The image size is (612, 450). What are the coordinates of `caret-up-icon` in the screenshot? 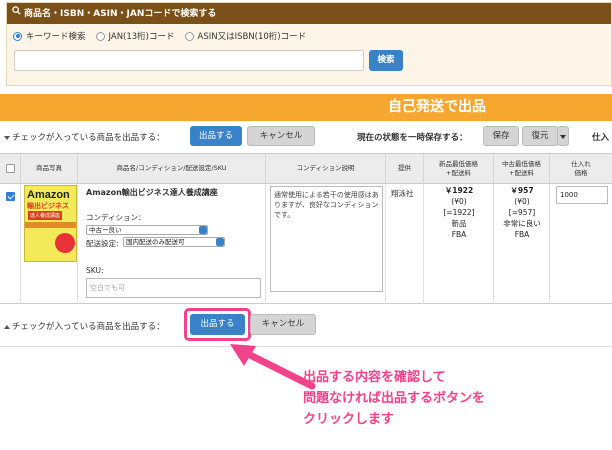 It's located at (7, 326).